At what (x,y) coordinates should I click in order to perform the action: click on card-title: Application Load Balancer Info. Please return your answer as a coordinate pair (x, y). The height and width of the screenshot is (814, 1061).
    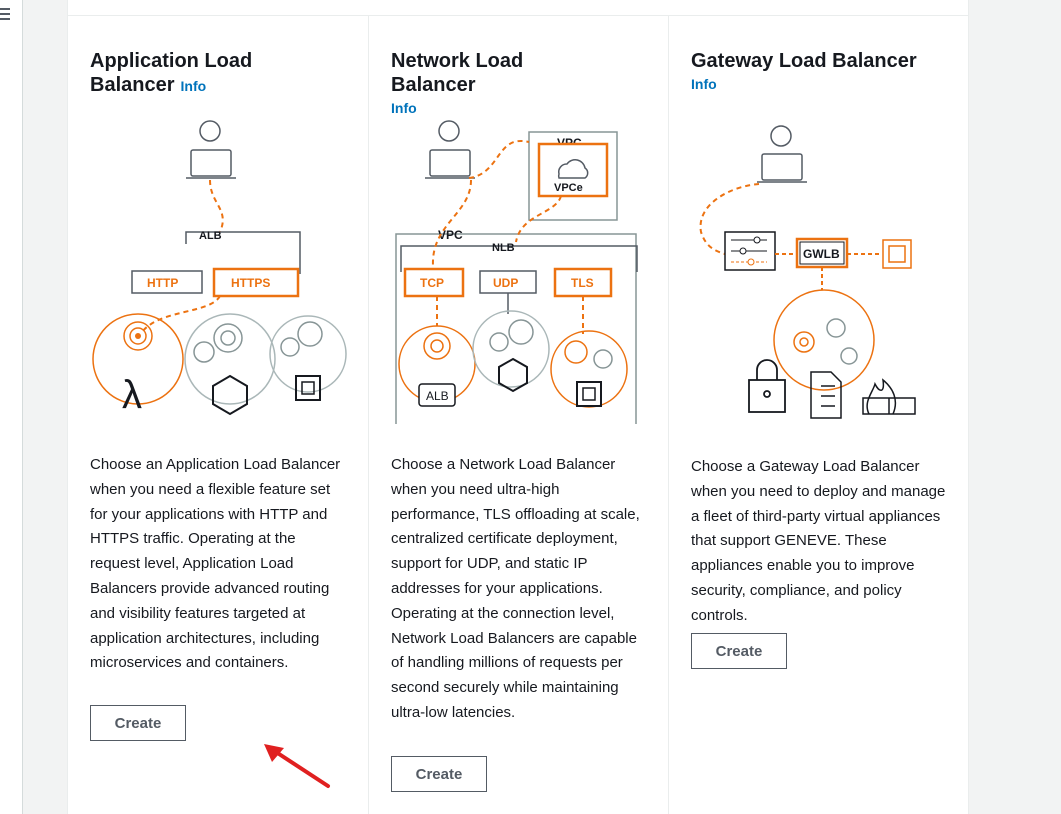
    Looking at the image, I should click on (190, 73).